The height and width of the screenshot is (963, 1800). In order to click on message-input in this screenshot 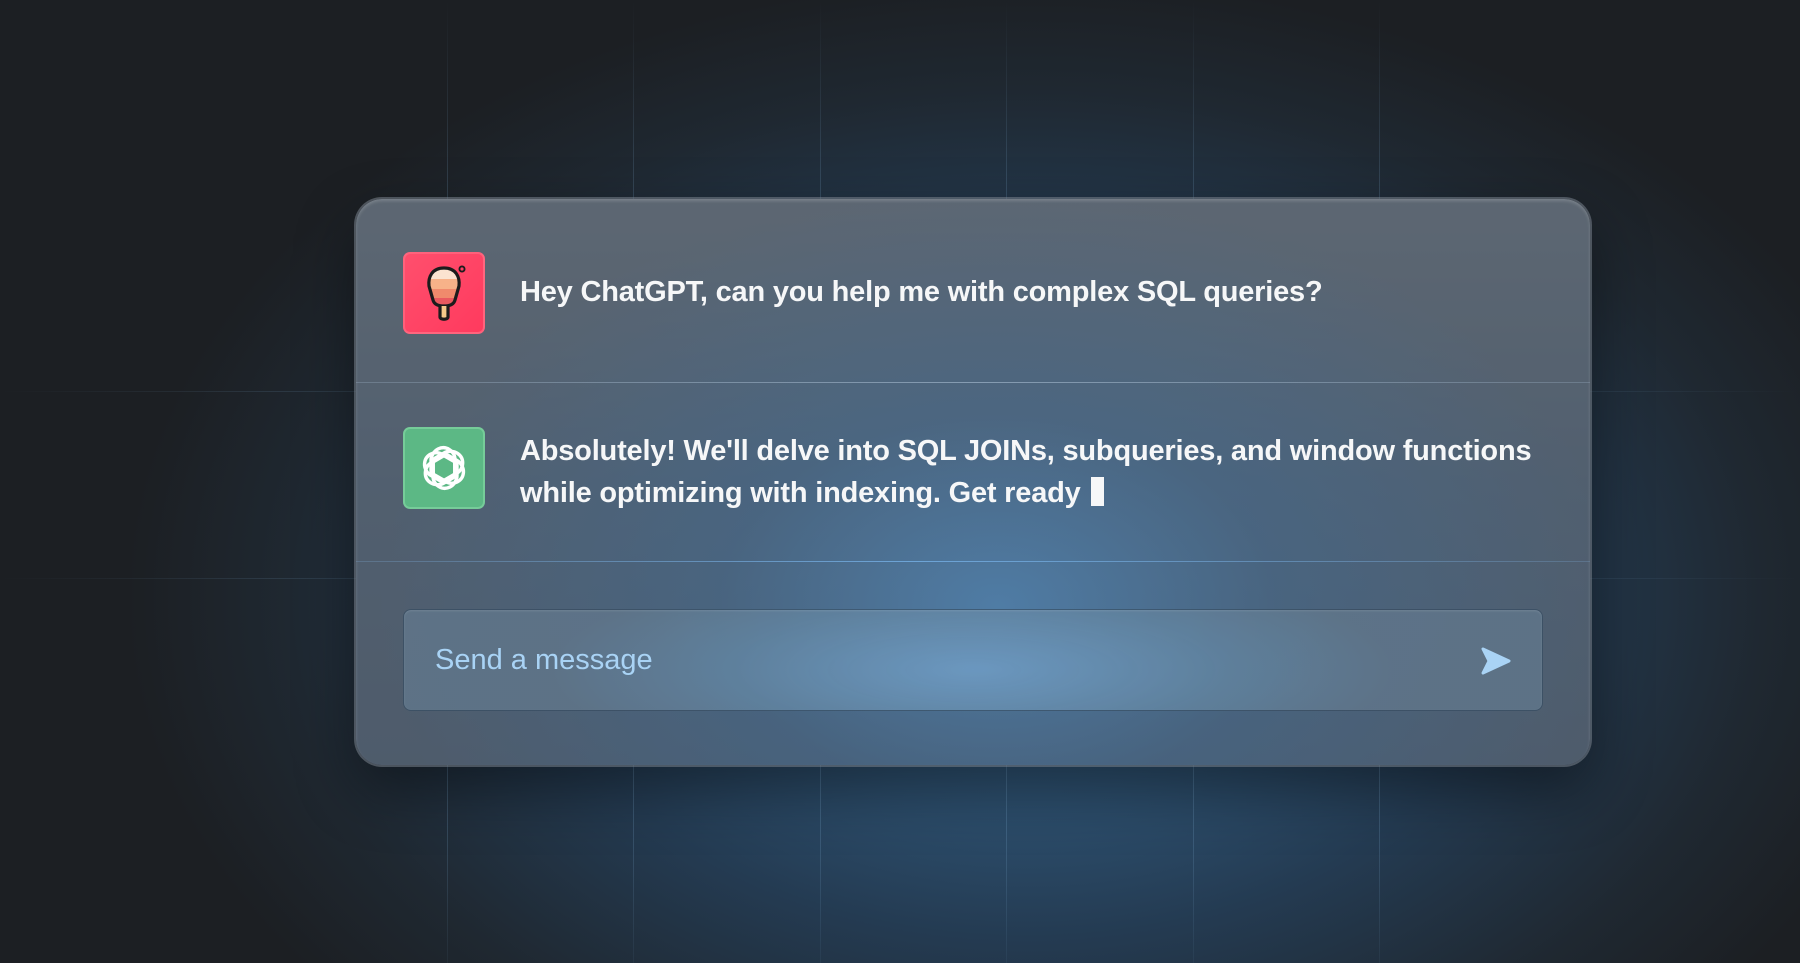, I will do `click(935, 660)`.